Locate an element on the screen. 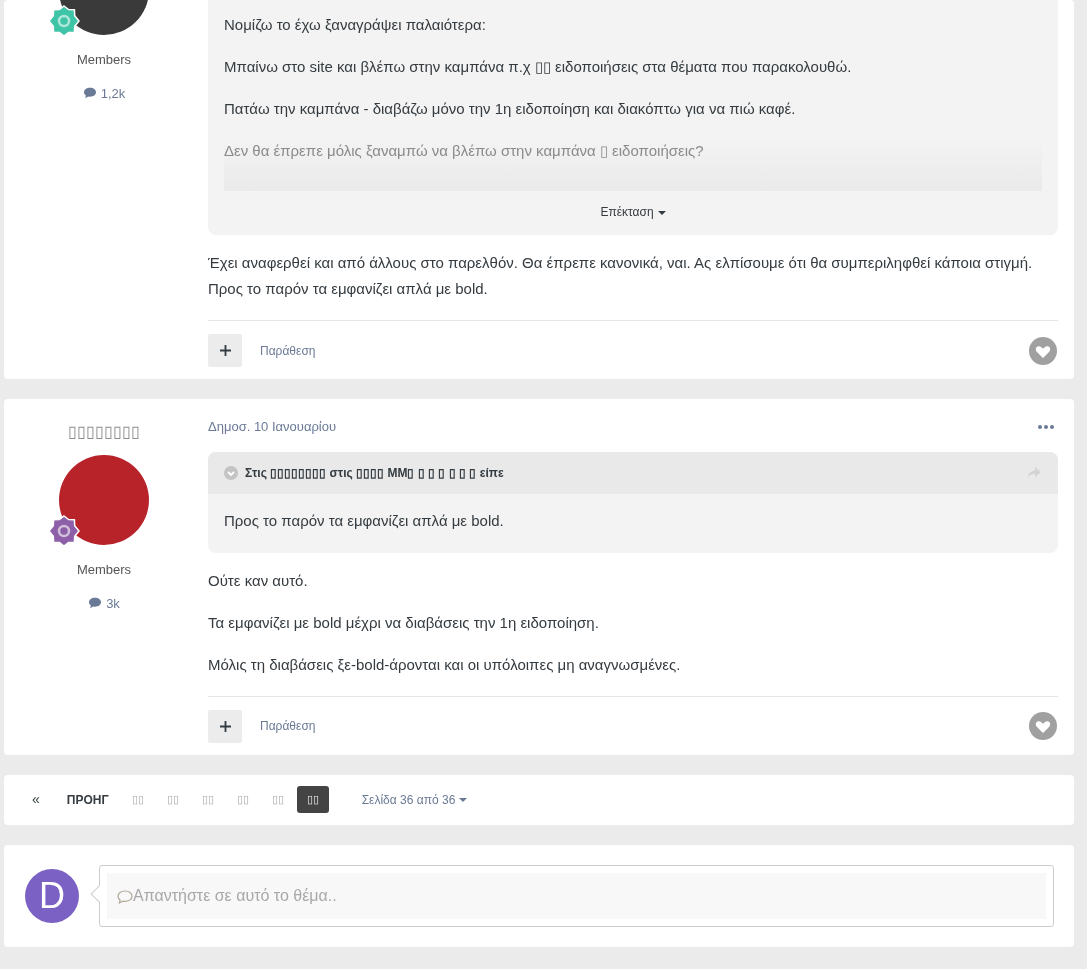 This screenshot has width=1087, height=969. post-date: Δημοσ. 10 Ιανουαρίου is located at coordinates (272, 427).